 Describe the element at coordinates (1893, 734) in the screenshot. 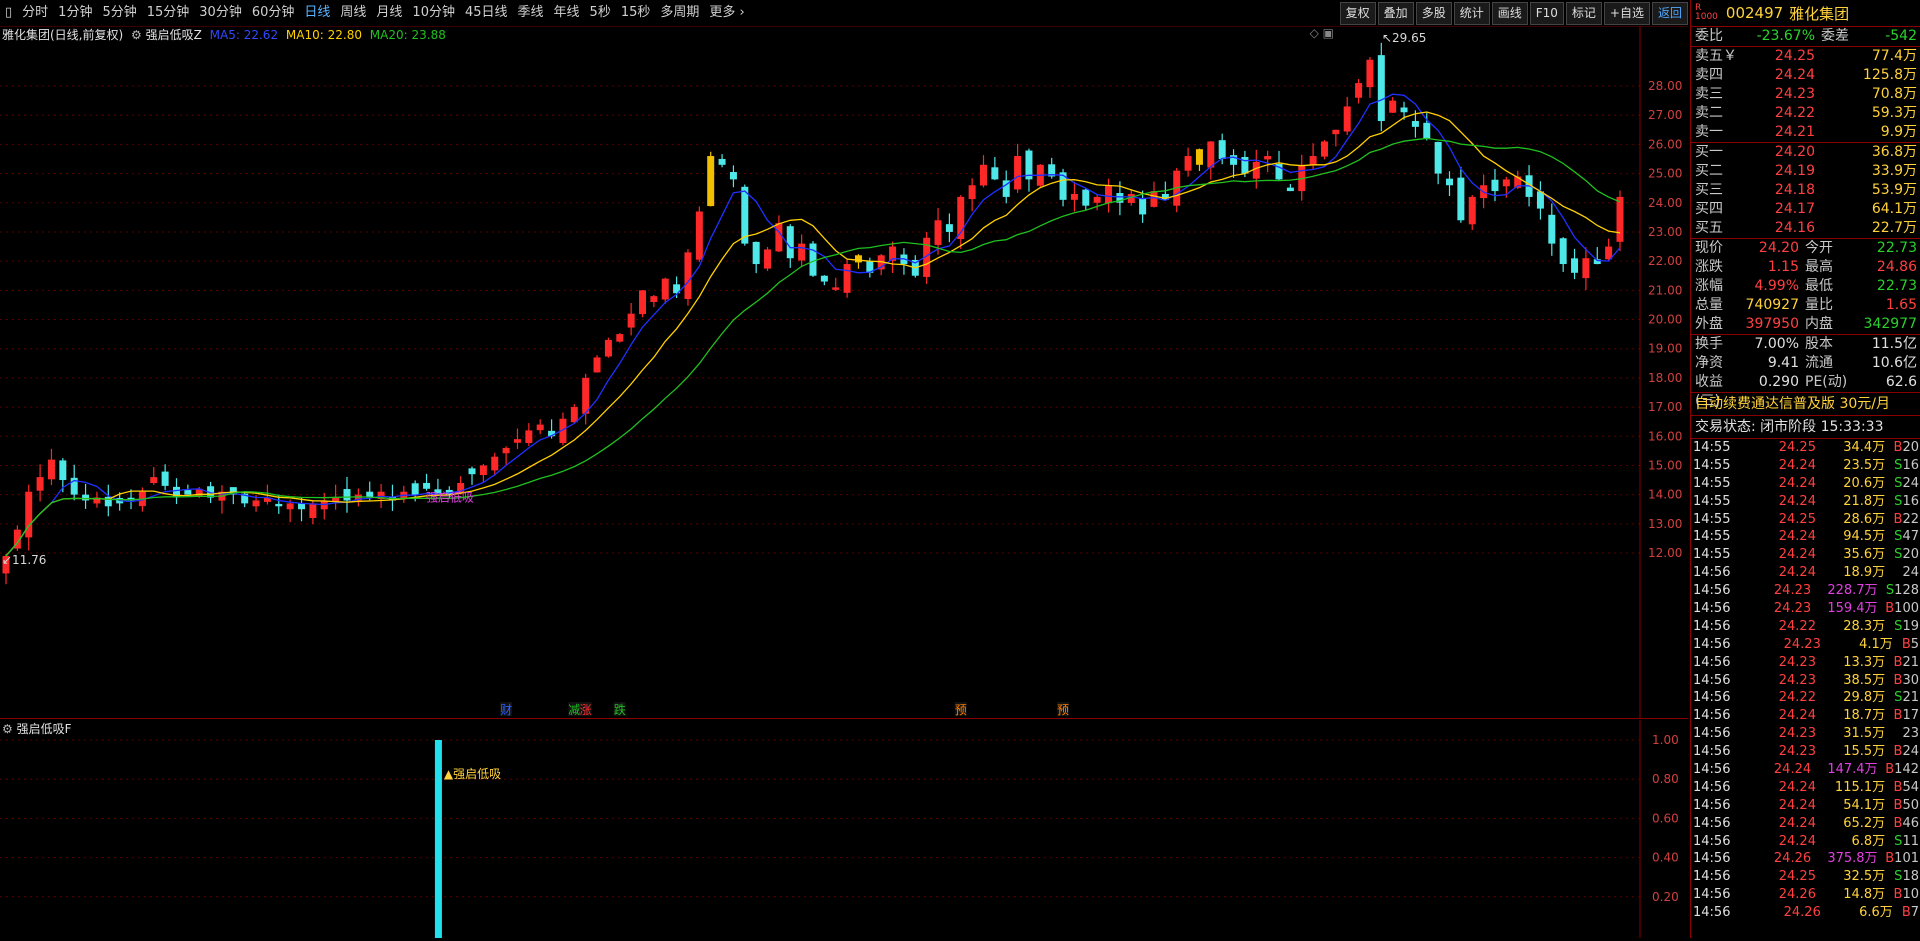

I see `tick-side` at that location.